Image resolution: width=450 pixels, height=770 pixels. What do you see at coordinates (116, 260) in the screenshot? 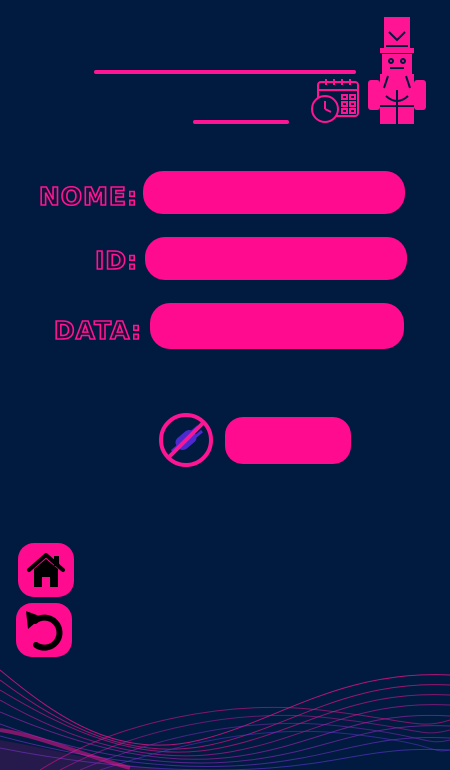
I see `id-label: ID:` at bounding box center [116, 260].